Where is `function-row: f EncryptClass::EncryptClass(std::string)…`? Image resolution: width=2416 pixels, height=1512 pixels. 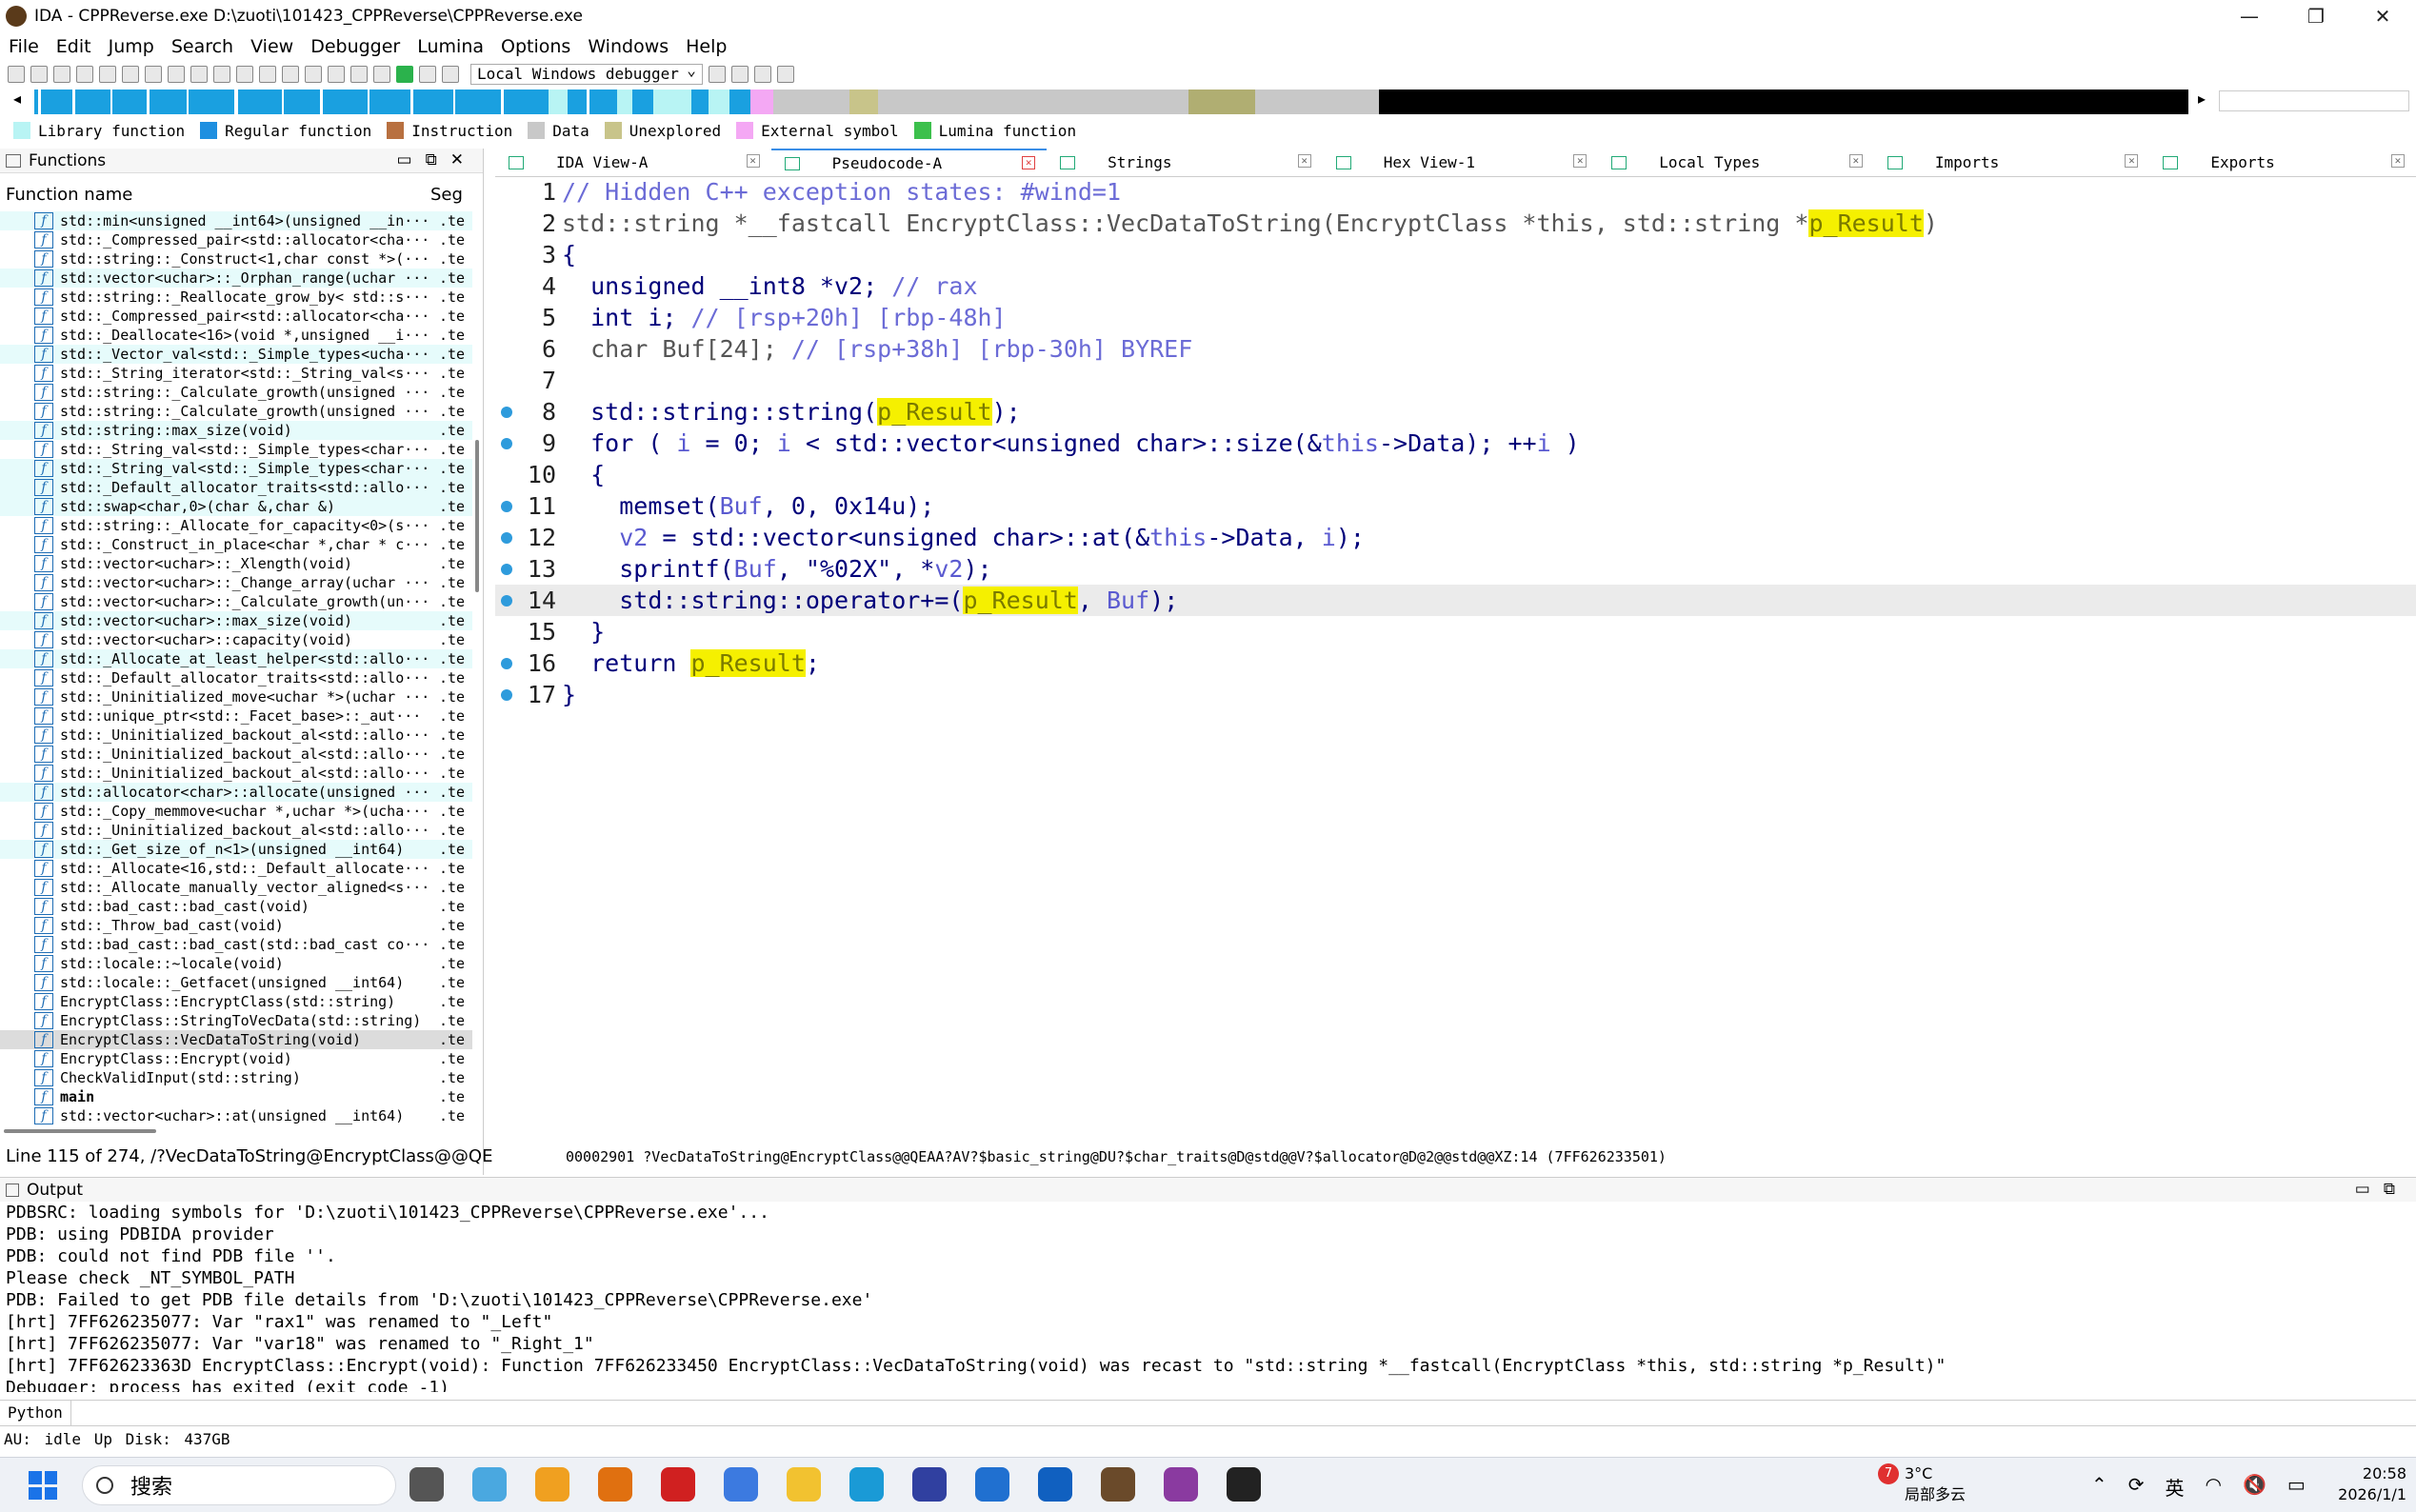
function-row: f EncryptClass::EncryptClass(std::string)… is located at coordinates (236, 1001).